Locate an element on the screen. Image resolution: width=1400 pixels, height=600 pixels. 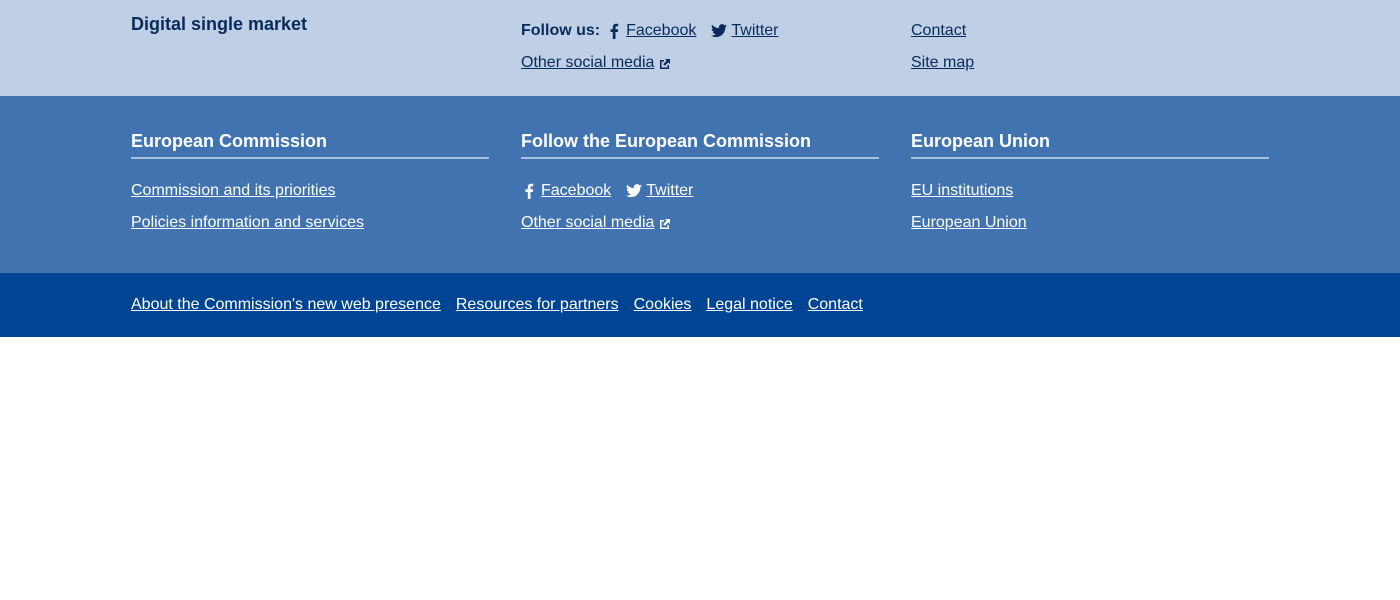
site-other-social-label: Other social media is located at coordinates (588, 62).